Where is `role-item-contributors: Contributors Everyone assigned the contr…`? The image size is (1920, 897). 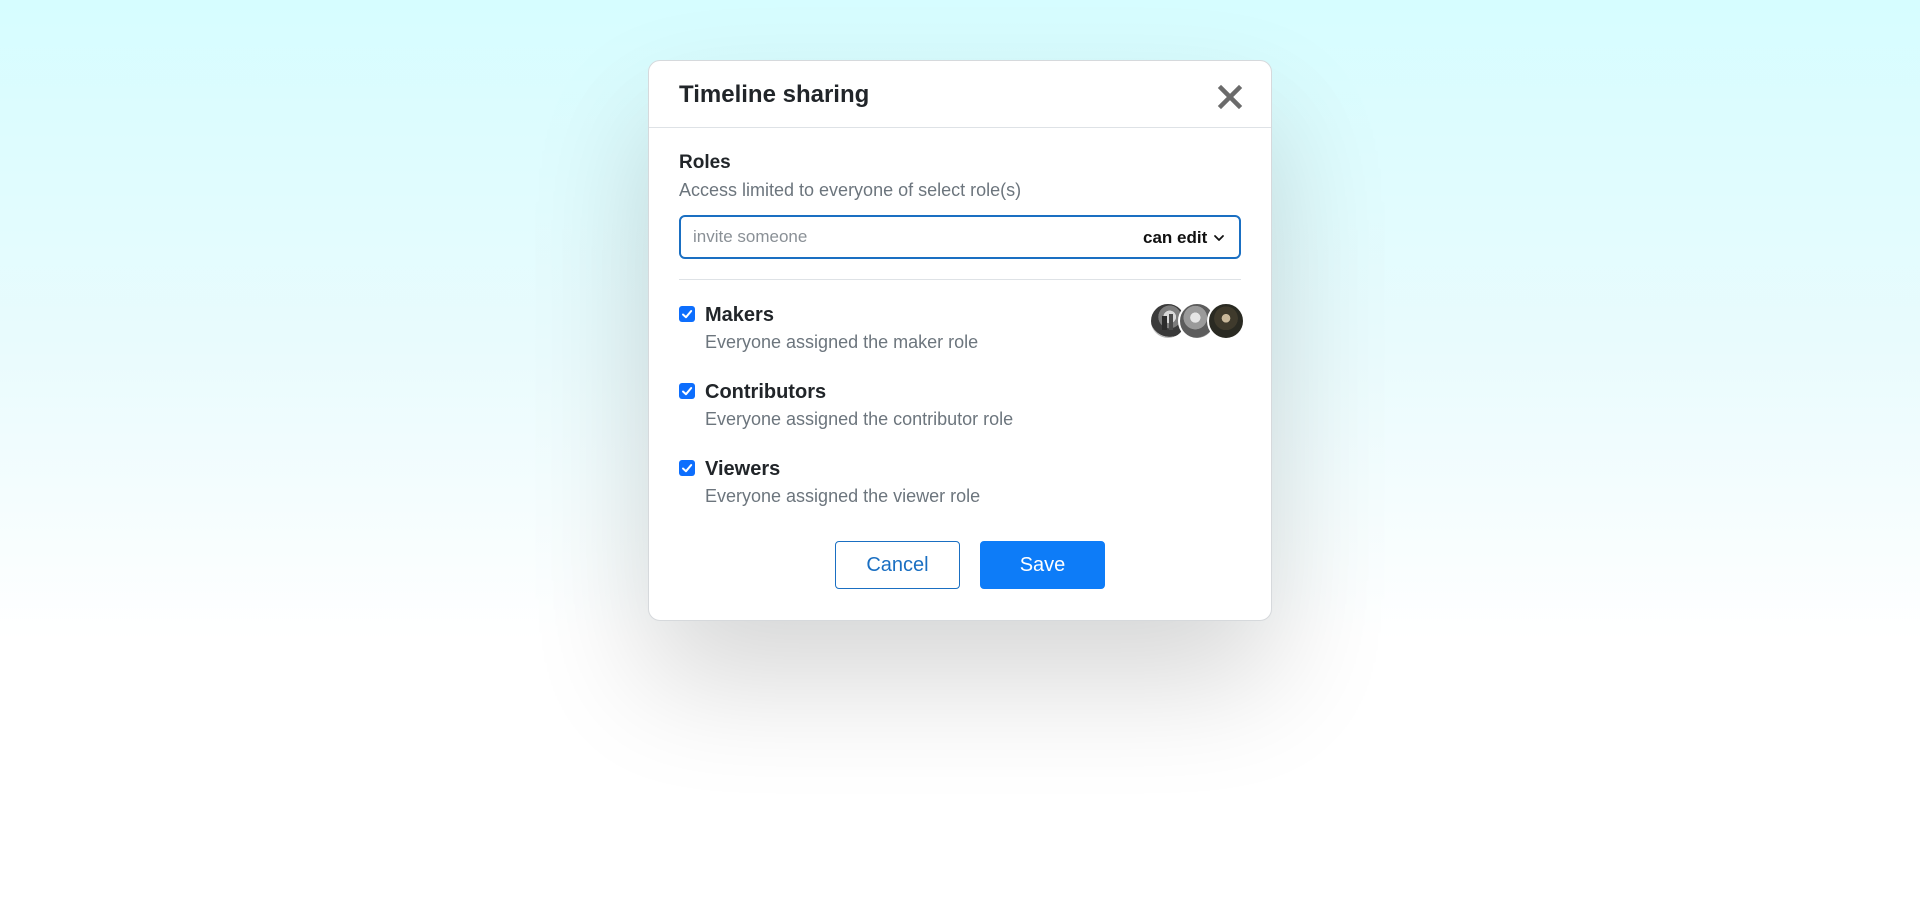
role-item-contributors: Contributors Everyone assigned the contr… is located at coordinates (960, 411).